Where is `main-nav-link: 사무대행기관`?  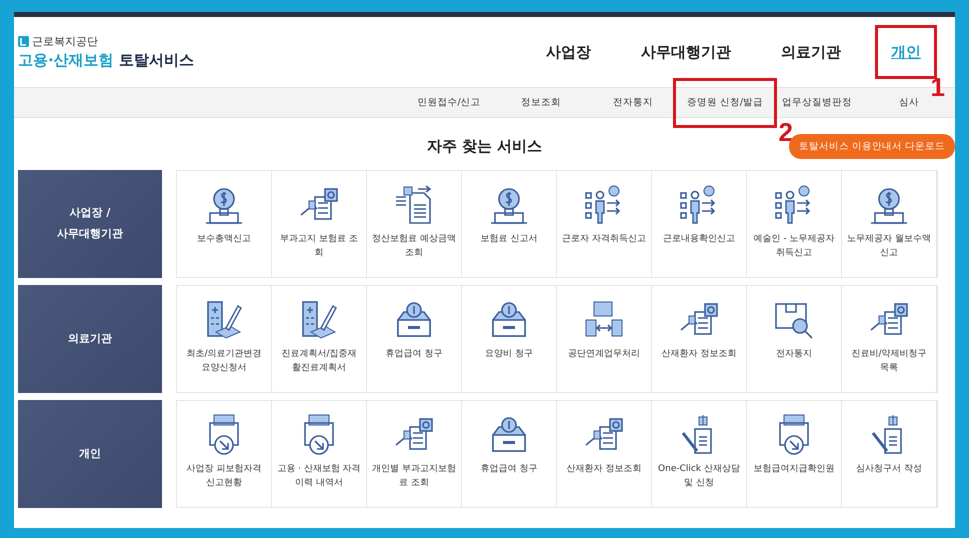
main-nav-link: 사무대행기관 is located at coordinates (686, 52).